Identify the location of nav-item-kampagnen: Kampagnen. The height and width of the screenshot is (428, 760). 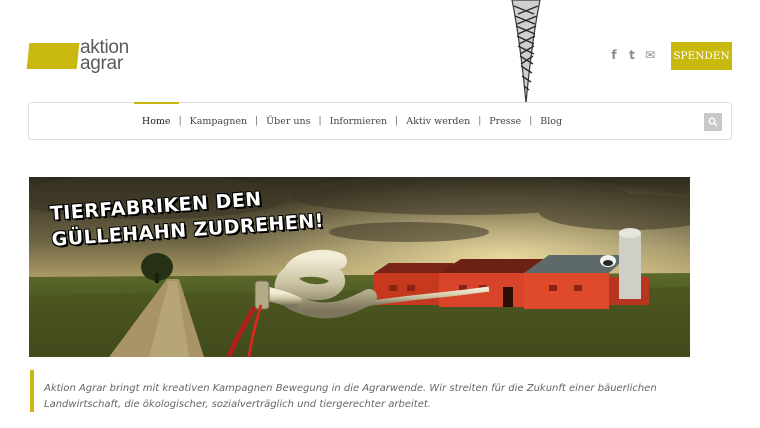
(218, 121).